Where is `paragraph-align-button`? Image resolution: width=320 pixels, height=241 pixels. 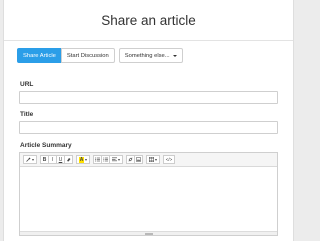
paragraph-align-button is located at coordinates (116, 159).